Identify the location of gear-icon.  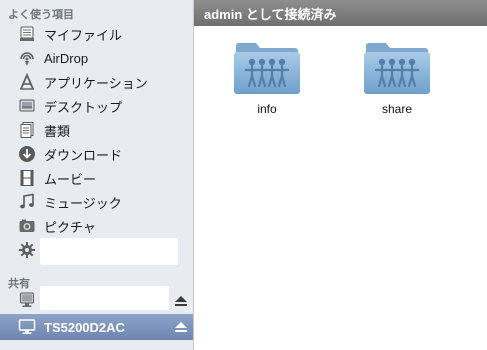
(27, 250).